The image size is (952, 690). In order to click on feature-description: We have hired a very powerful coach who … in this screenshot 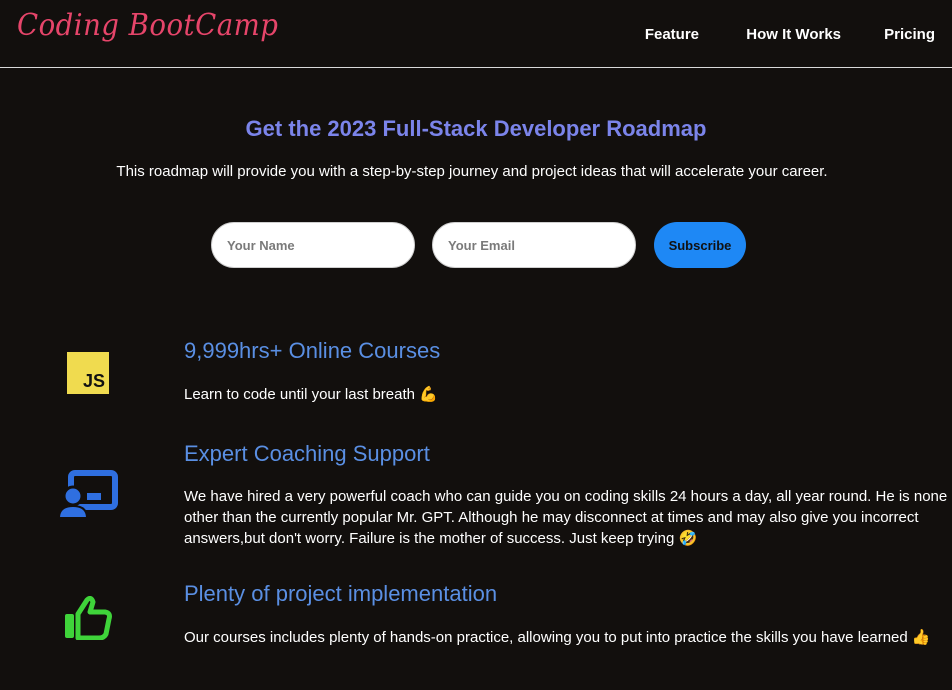, I will do `click(566, 517)`.